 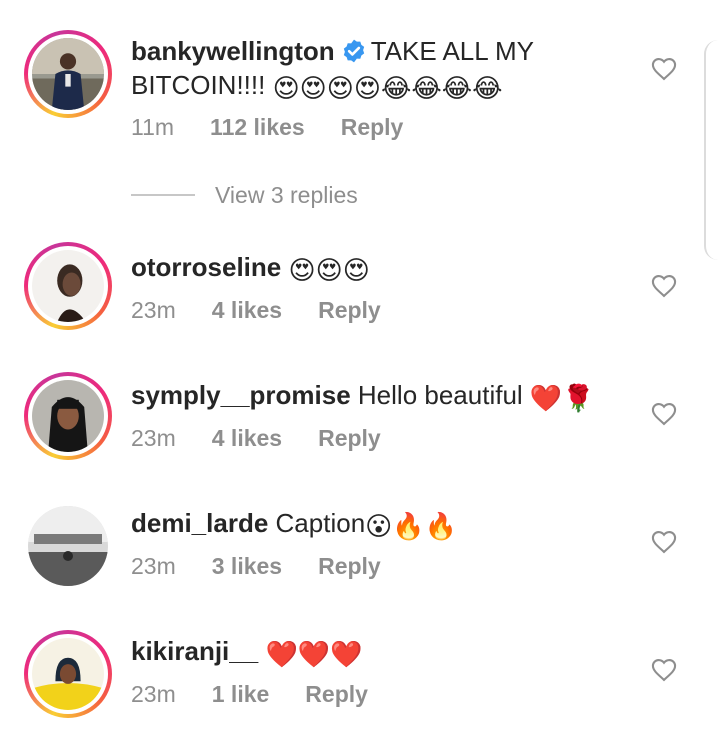 What do you see at coordinates (385, 267) in the screenshot?
I see `comment-body: otorroseline 😍😍😍` at bounding box center [385, 267].